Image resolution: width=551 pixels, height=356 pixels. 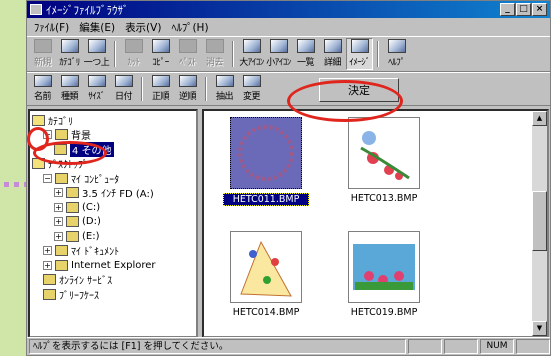 What do you see at coordinates (332, 54) in the screenshot?
I see `toolbar-button-10: 詳細` at bounding box center [332, 54].